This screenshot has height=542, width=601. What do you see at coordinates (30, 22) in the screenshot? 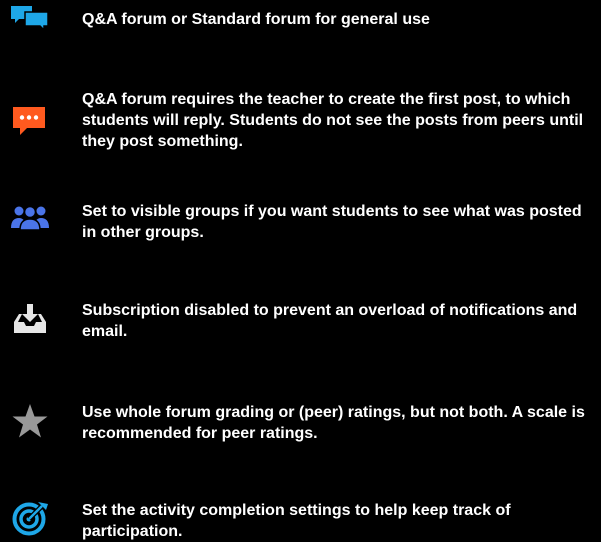
I see `chat-bubbles-icon` at bounding box center [30, 22].